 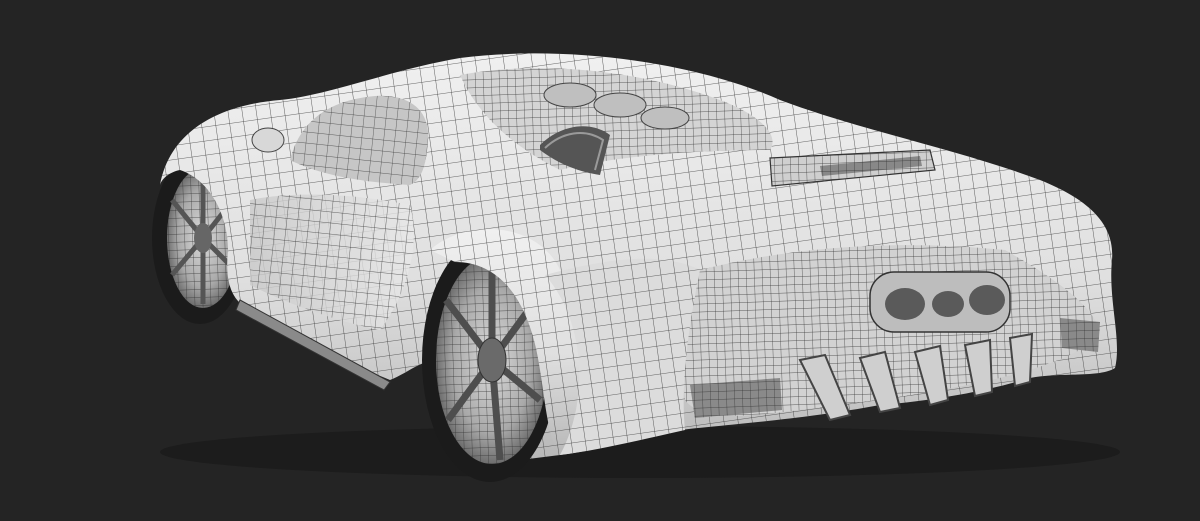 I want to click on exhaust-pipe-right, so click(x=987, y=300).